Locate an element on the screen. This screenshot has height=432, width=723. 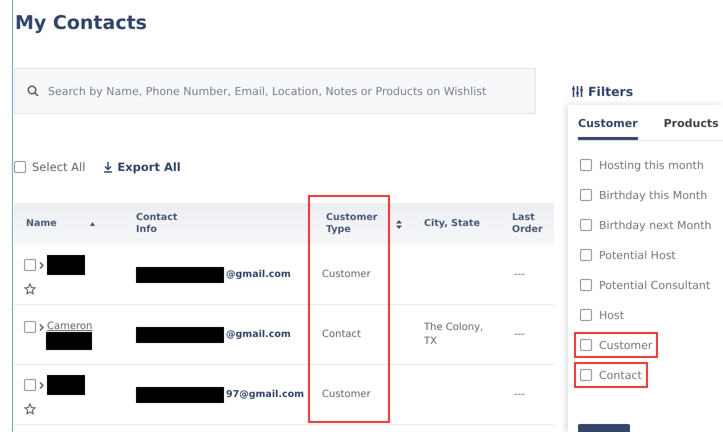
filter-option-label: Potential Consultant is located at coordinates (654, 285).